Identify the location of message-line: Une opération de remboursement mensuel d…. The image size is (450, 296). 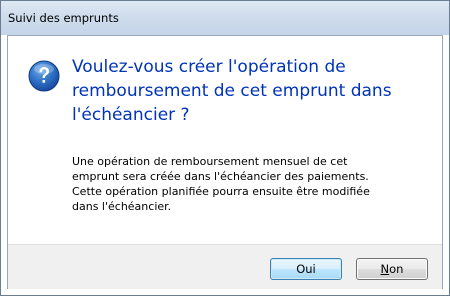
(210, 161).